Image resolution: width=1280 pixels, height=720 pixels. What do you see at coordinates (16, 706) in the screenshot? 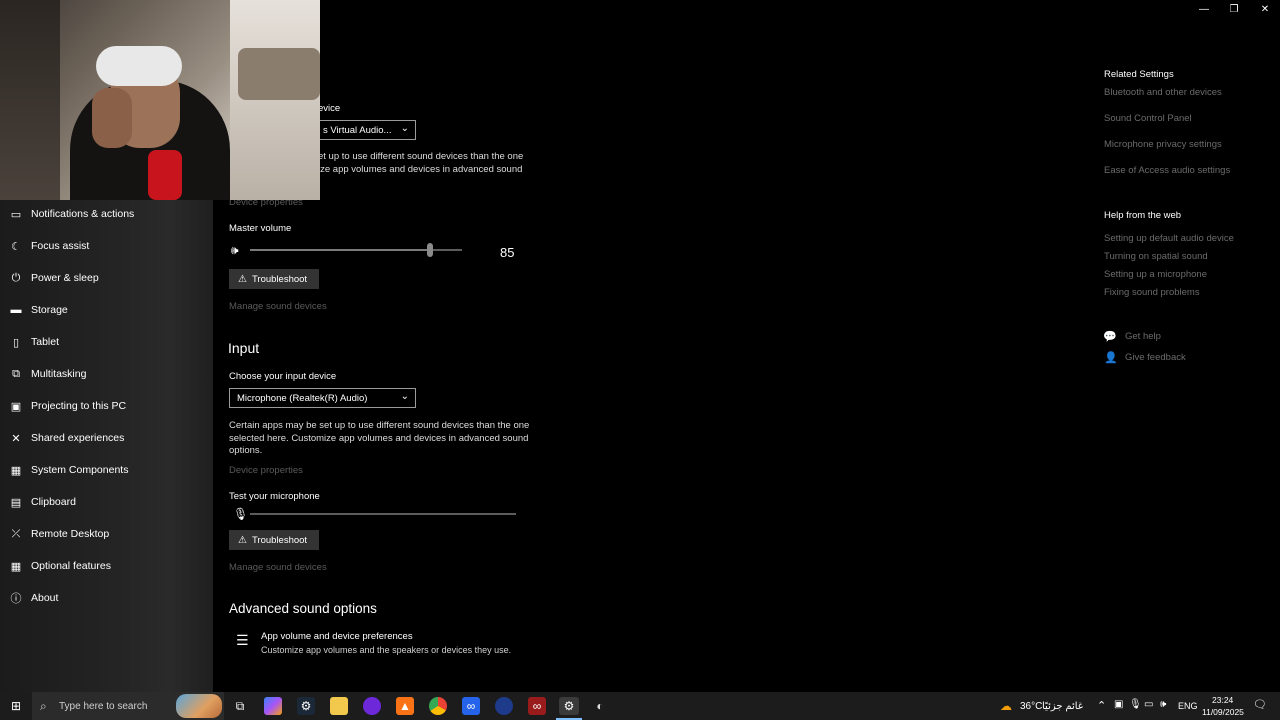
I see `windows-start-icon: ⊞` at bounding box center [16, 706].